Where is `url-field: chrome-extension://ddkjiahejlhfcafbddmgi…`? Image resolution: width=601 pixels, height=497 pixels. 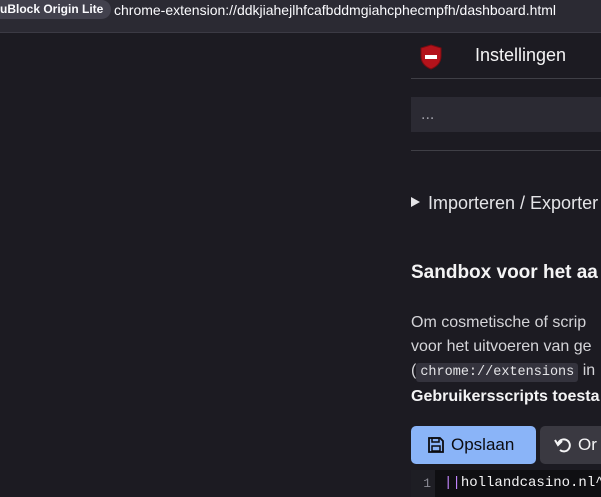
url-field: chrome-extension://ddkjiahejlhfcafbddmgi… is located at coordinates (335, 10).